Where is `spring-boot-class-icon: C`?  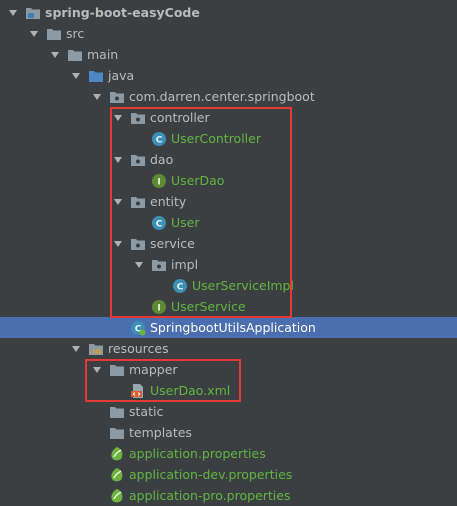
spring-boot-class-icon: C is located at coordinates (138, 328).